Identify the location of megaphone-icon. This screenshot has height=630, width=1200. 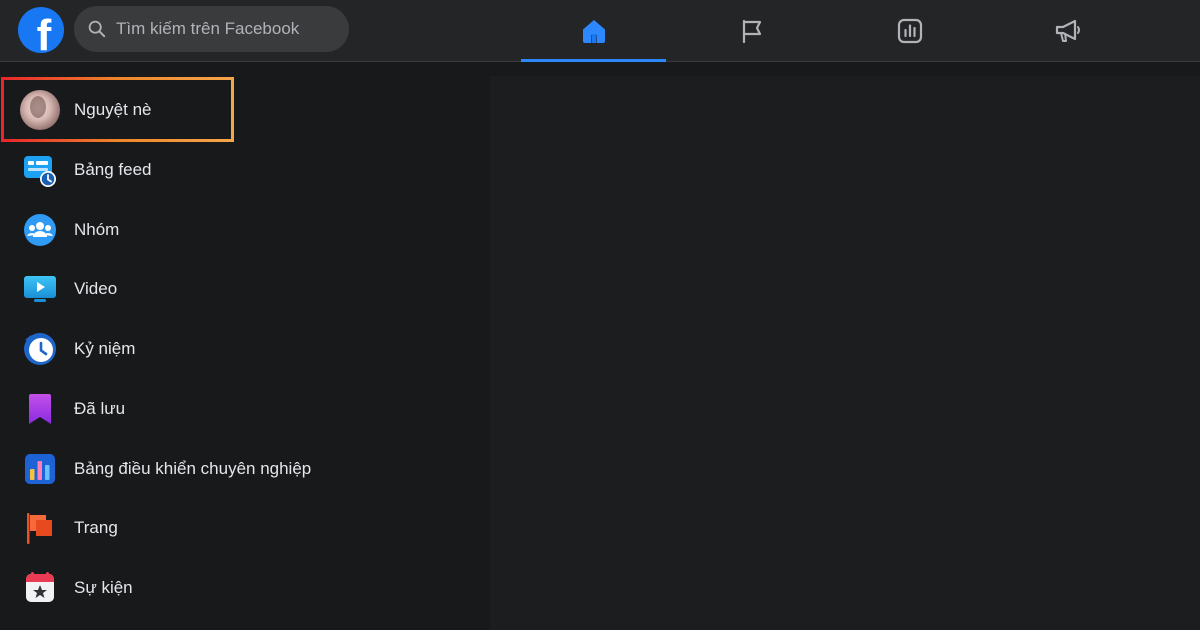
(1067, 30).